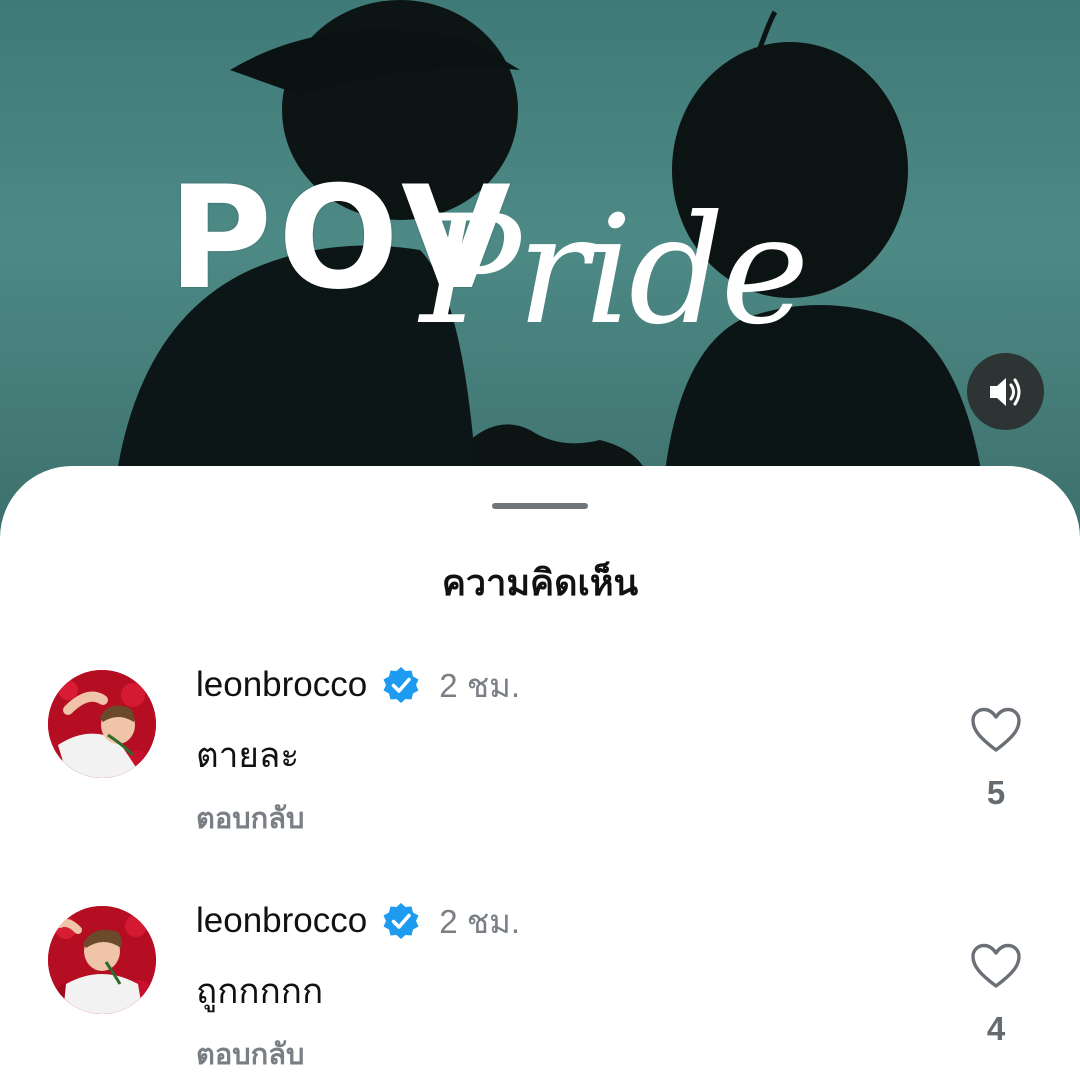 This screenshot has width=1080, height=1079. What do you see at coordinates (540, 583) in the screenshot?
I see `comments-title: ความคิดเห็น` at bounding box center [540, 583].